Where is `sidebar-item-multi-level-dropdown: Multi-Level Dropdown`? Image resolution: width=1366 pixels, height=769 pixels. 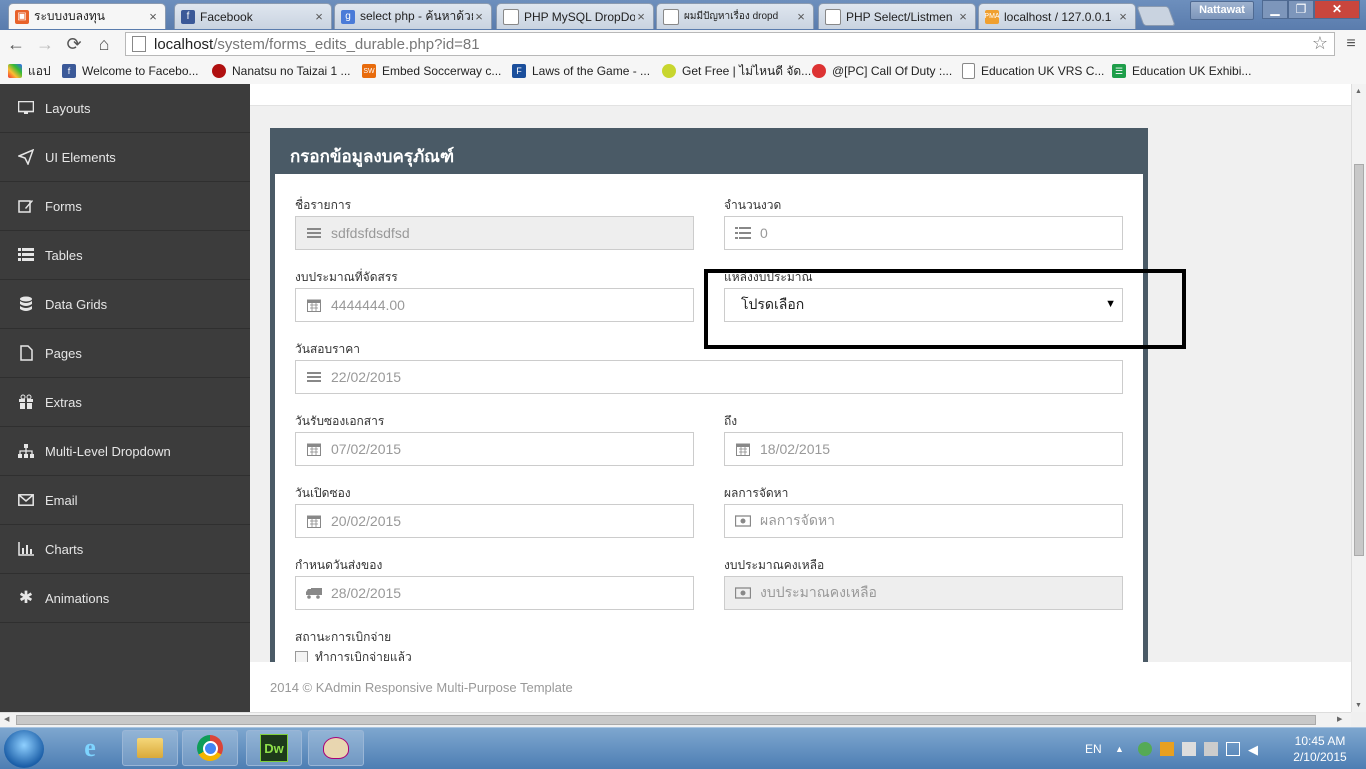 sidebar-item-multi-level-dropdown: Multi-Level Dropdown is located at coordinates (125, 451).